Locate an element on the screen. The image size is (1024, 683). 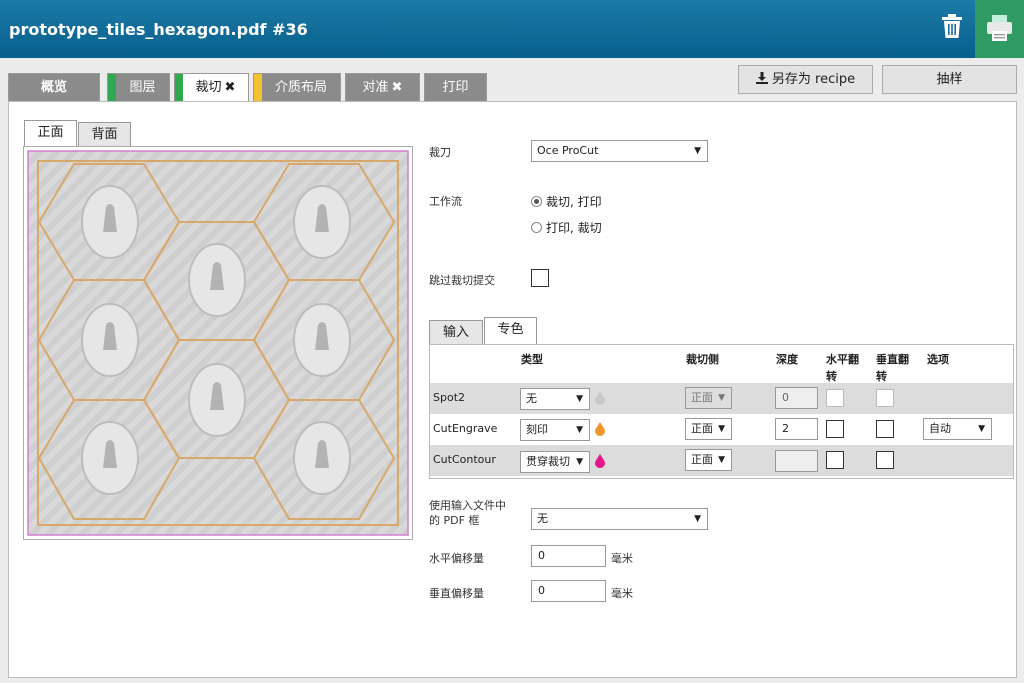
cutter-label: 裁刀 is located at coordinates (440, 152).